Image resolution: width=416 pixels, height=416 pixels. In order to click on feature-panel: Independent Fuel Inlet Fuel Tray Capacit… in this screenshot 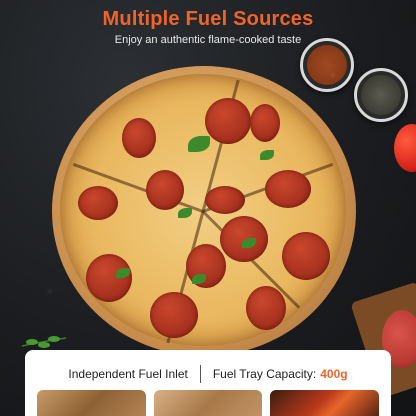, I will do `click(208, 383)`.